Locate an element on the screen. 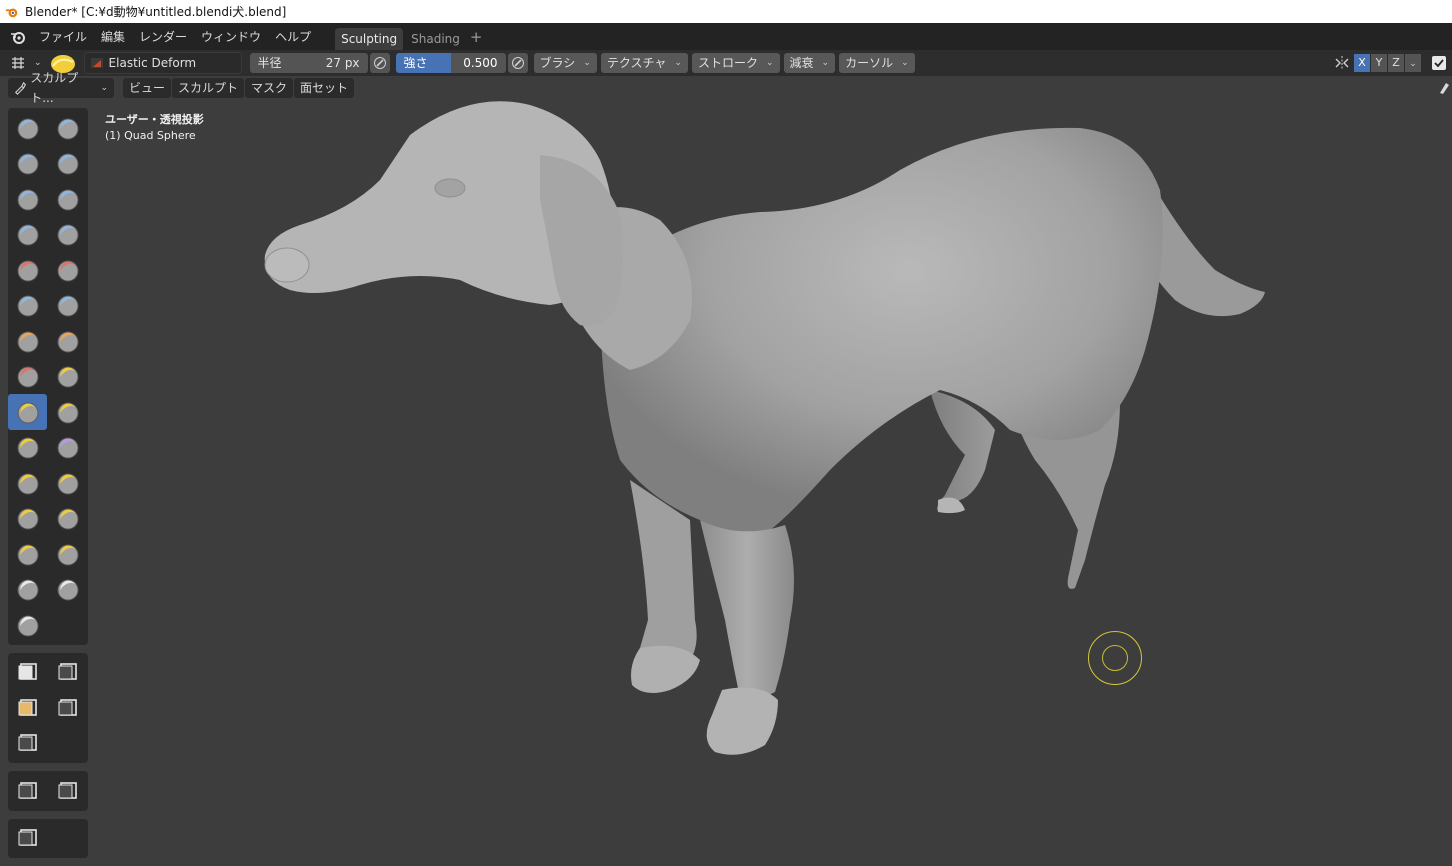 This screenshot has width=1452, height=866. tool-fill is located at coordinates (67, 306).